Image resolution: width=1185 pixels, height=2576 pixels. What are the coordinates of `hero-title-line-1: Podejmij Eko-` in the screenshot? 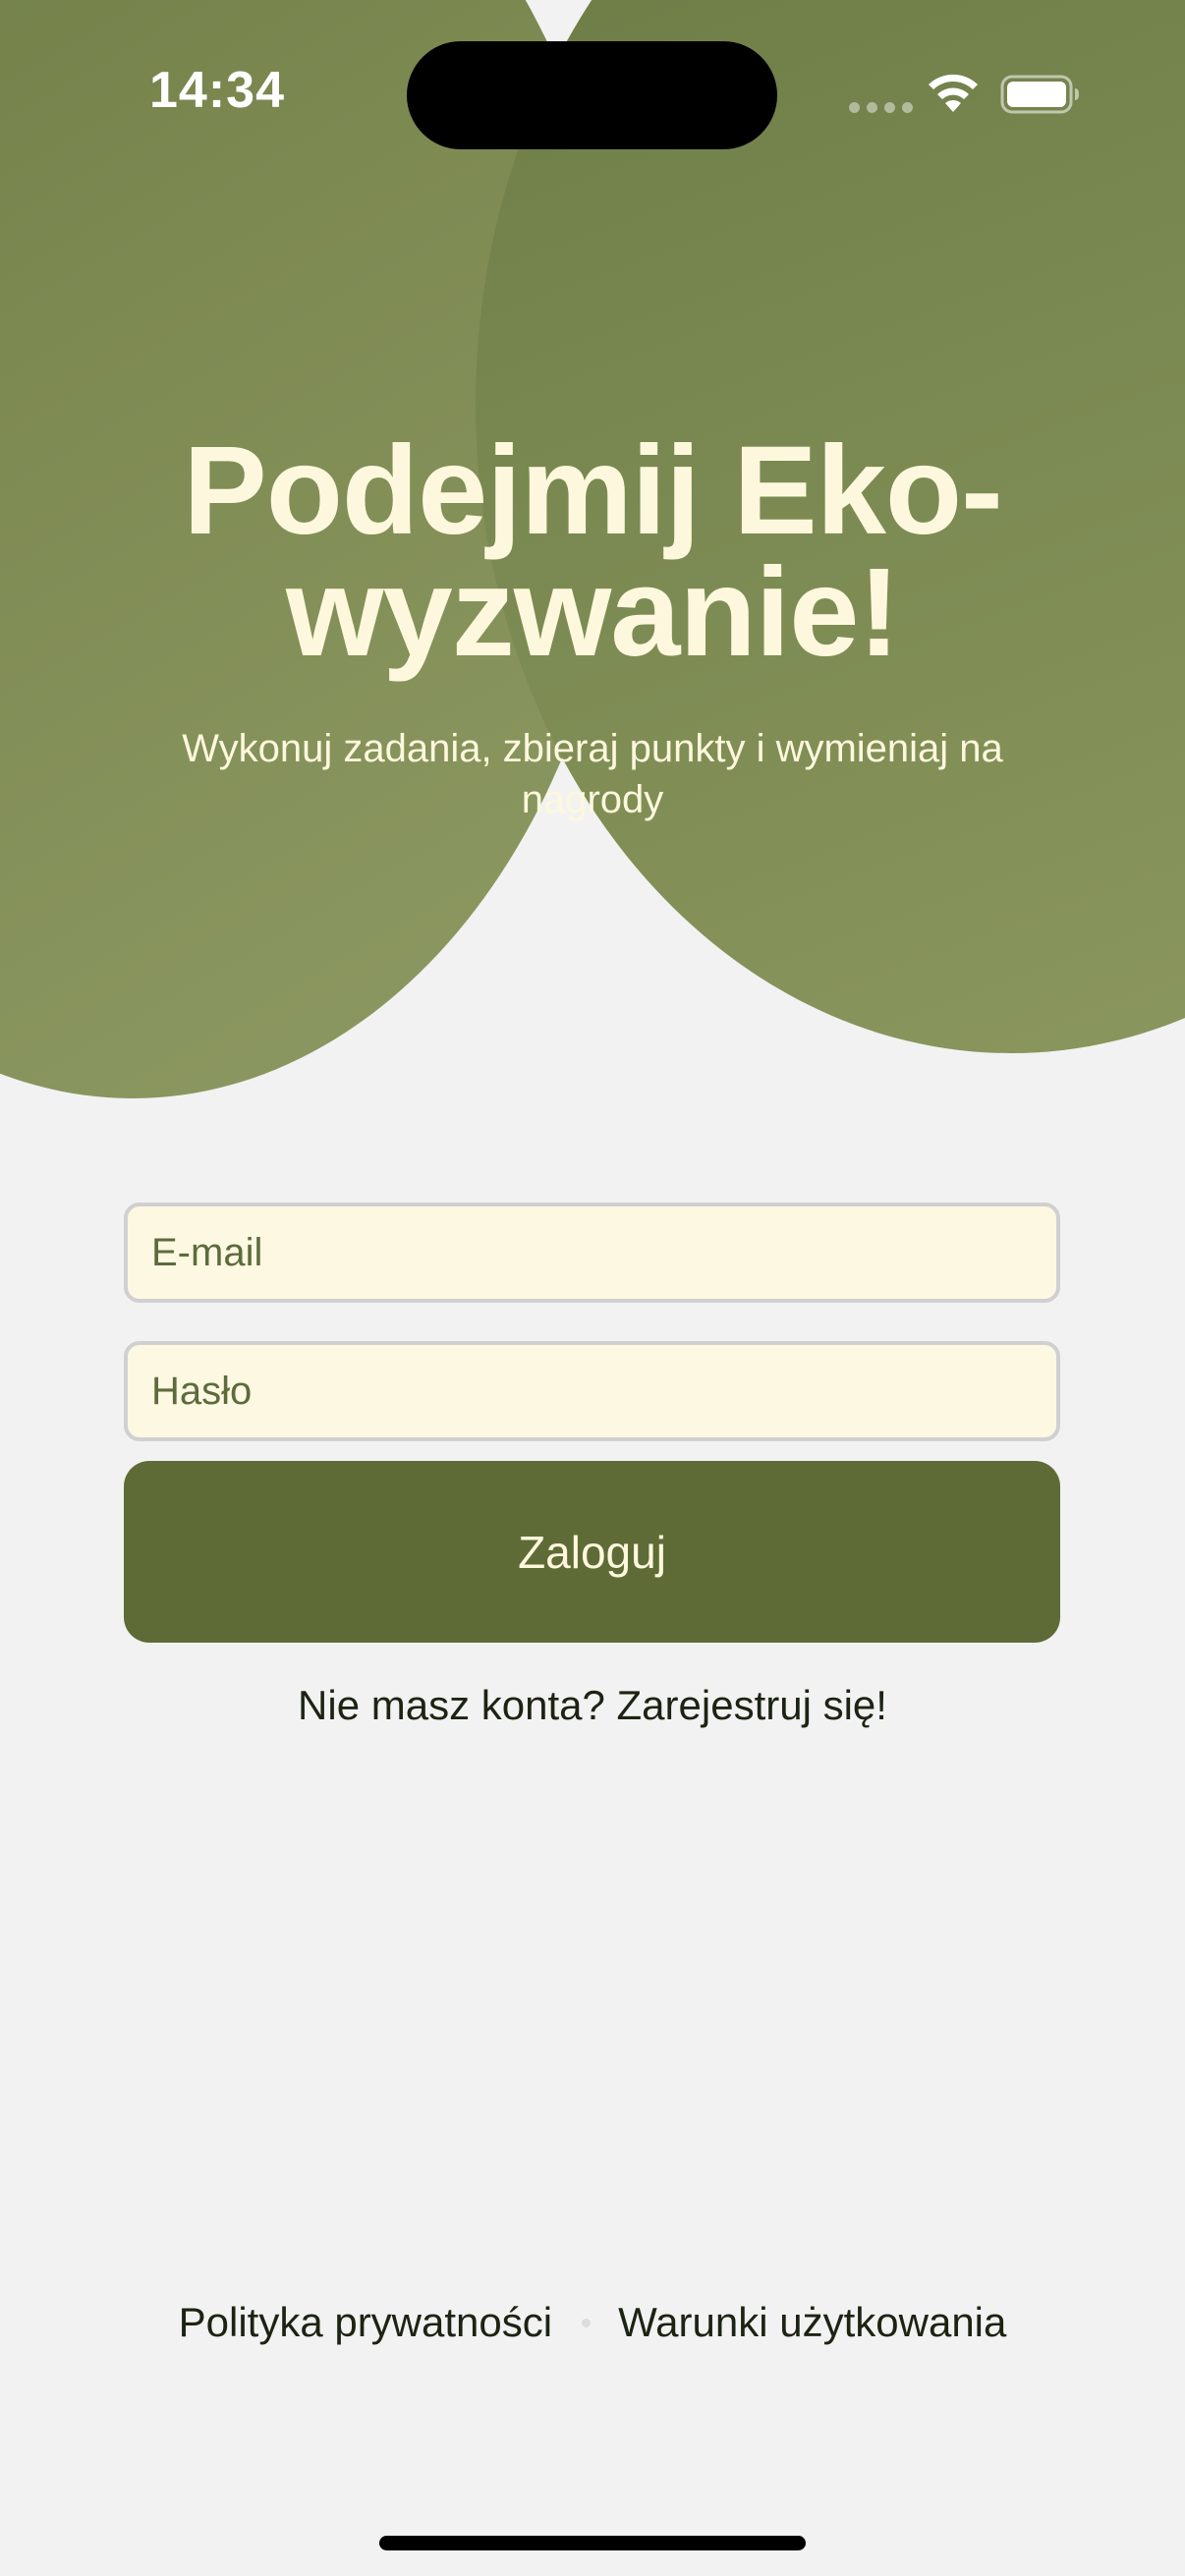 It's located at (592, 490).